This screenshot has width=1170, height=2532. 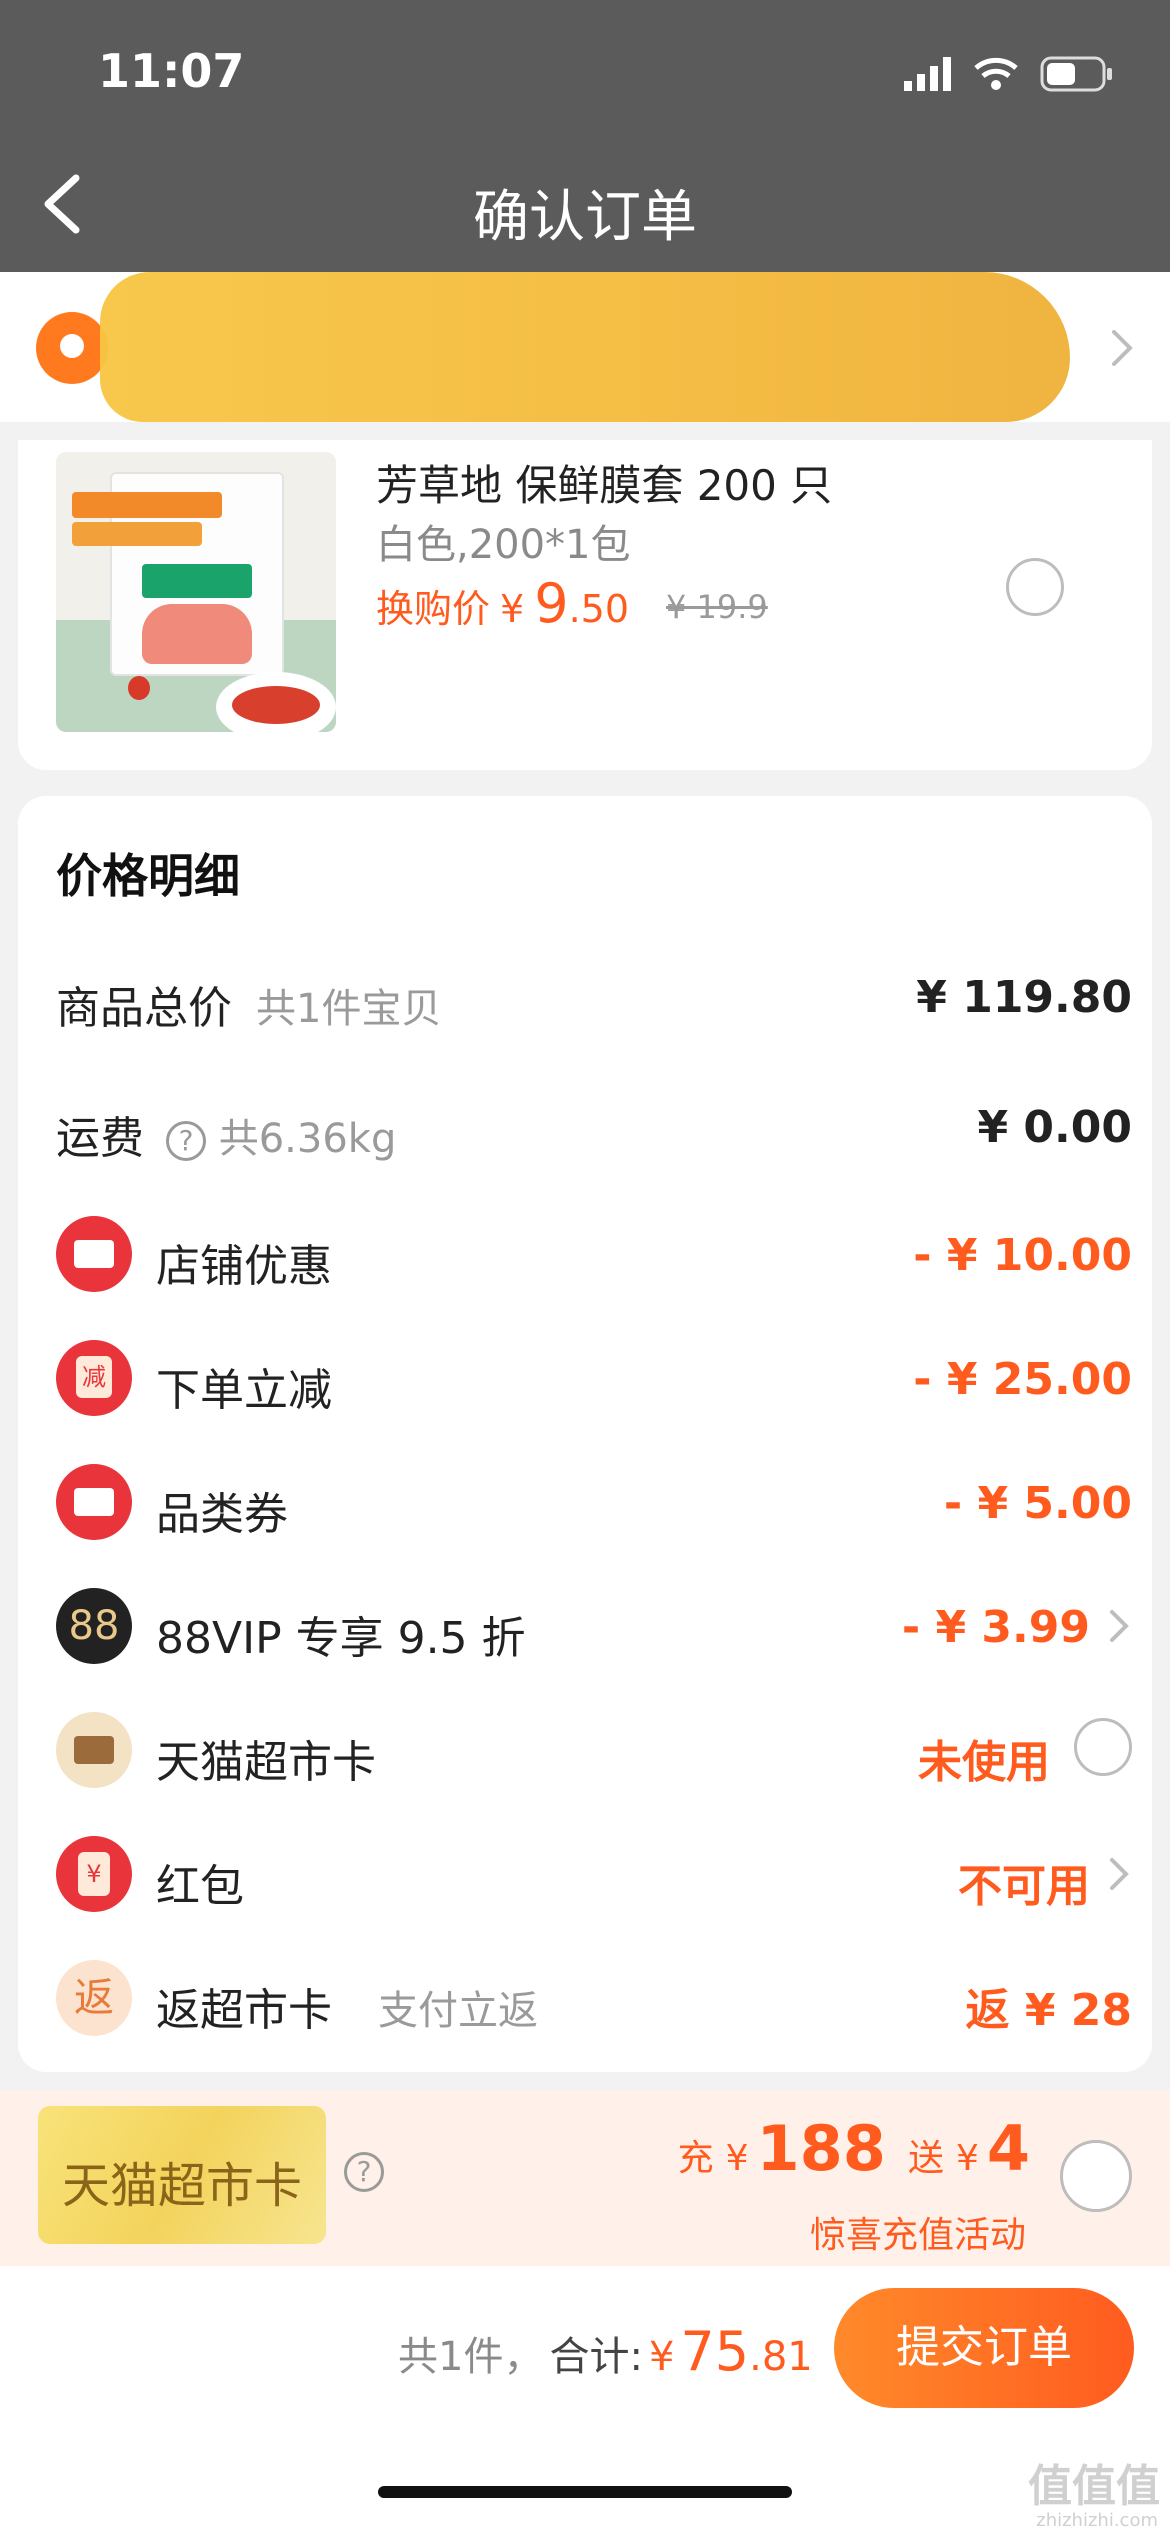 I want to click on total-integer: 75, so click(x=715, y=2351).